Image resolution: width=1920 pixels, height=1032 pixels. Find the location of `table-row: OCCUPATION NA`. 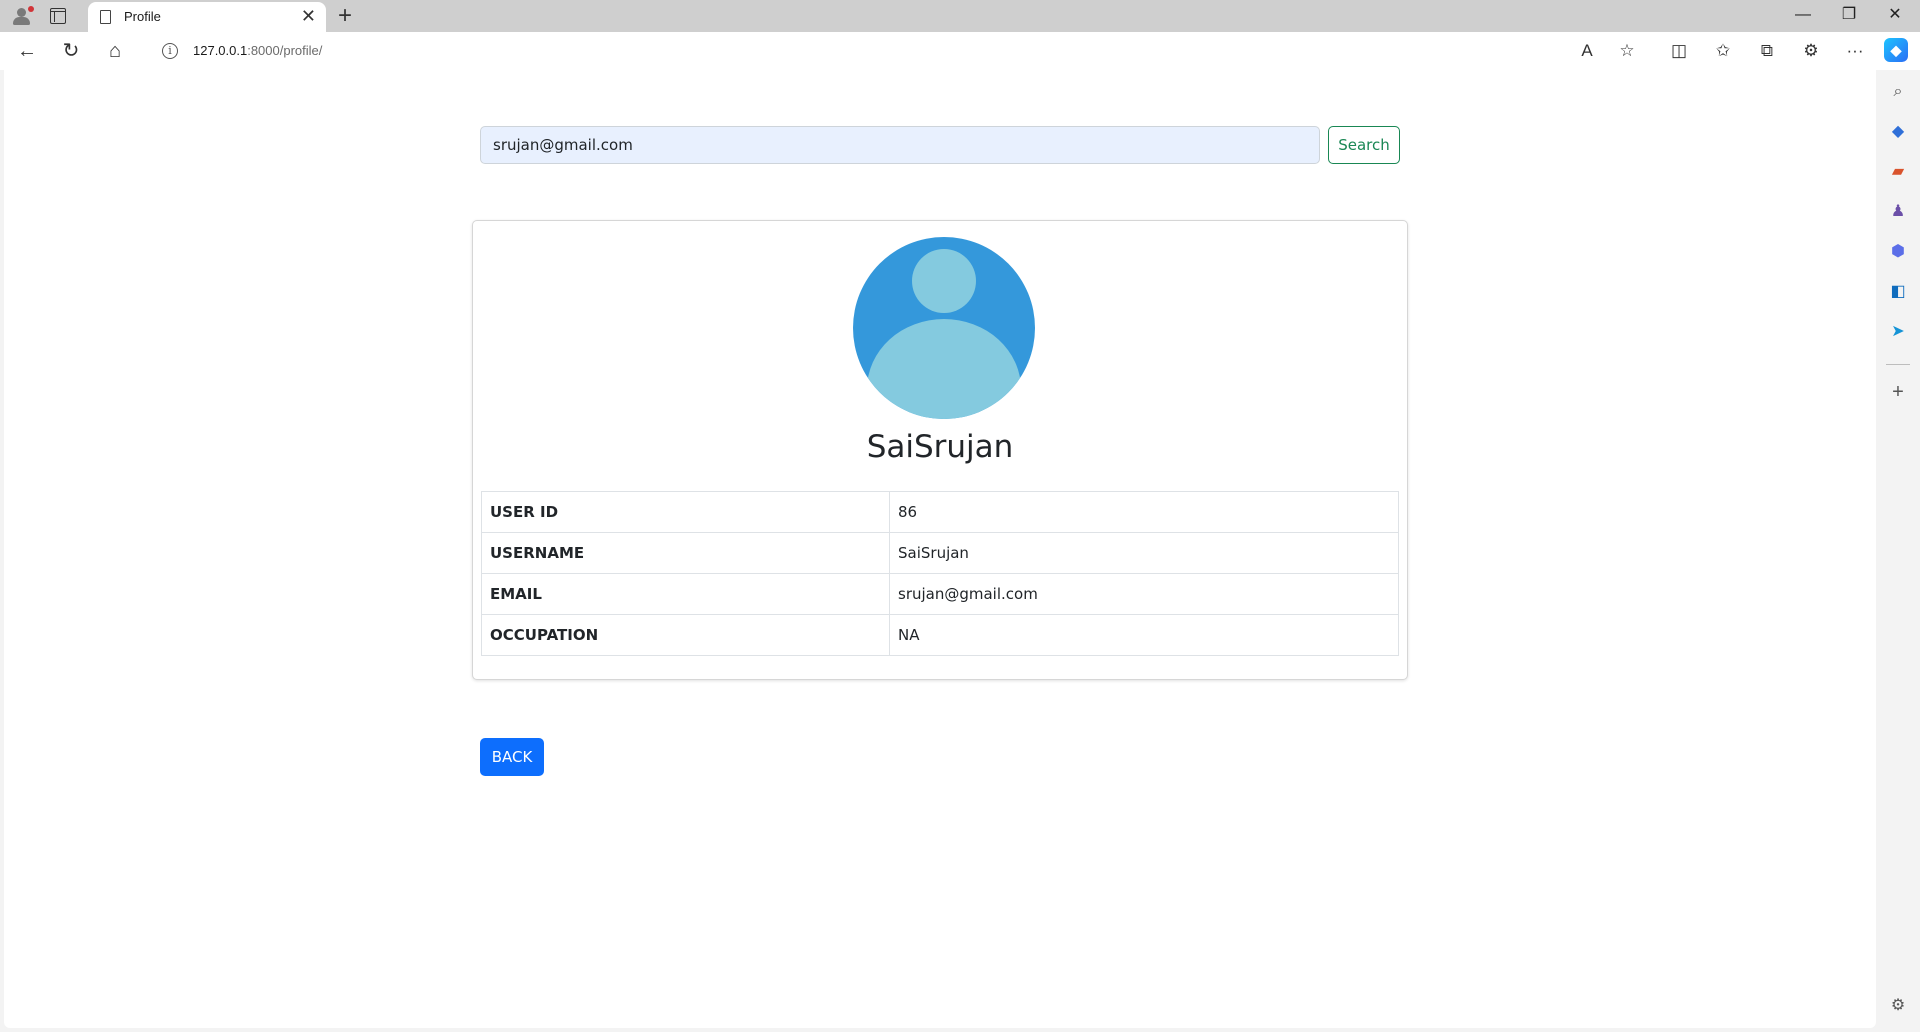

table-row: OCCUPATION NA is located at coordinates (940, 635).